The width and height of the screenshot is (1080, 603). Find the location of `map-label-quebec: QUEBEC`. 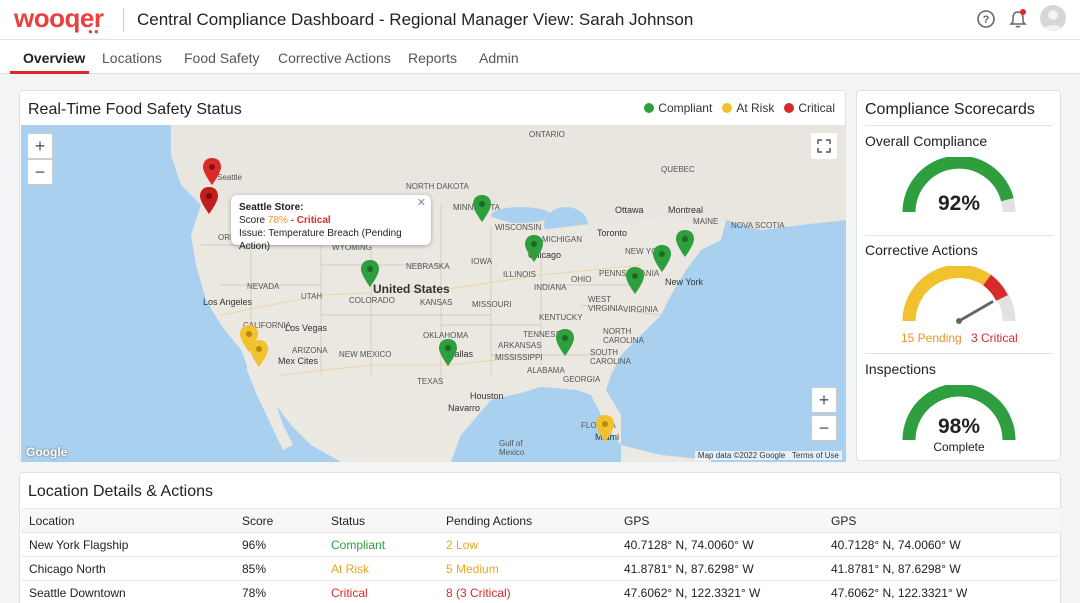

map-label-quebec: QUEBEC is located at coordinates (678, 169).